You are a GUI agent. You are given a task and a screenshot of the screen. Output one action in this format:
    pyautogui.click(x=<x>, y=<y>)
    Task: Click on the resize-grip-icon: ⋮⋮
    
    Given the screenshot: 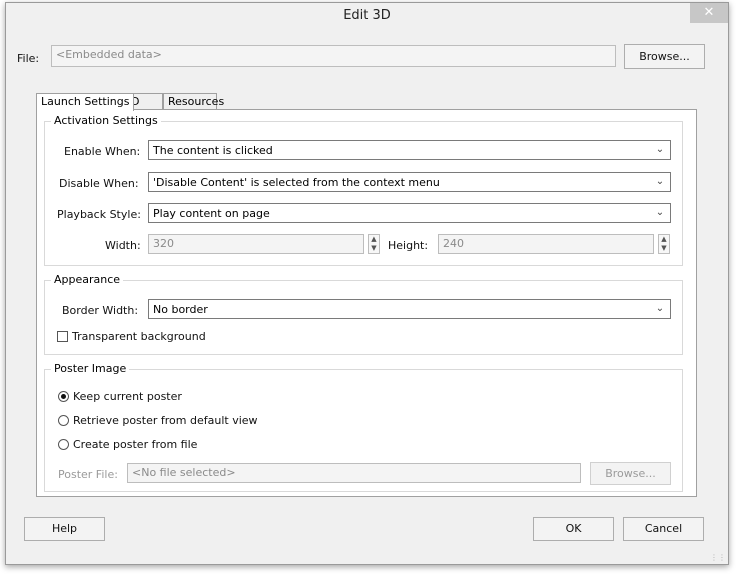 What is the action you would take?
    pyautogui.click(x=718, y=557)
    